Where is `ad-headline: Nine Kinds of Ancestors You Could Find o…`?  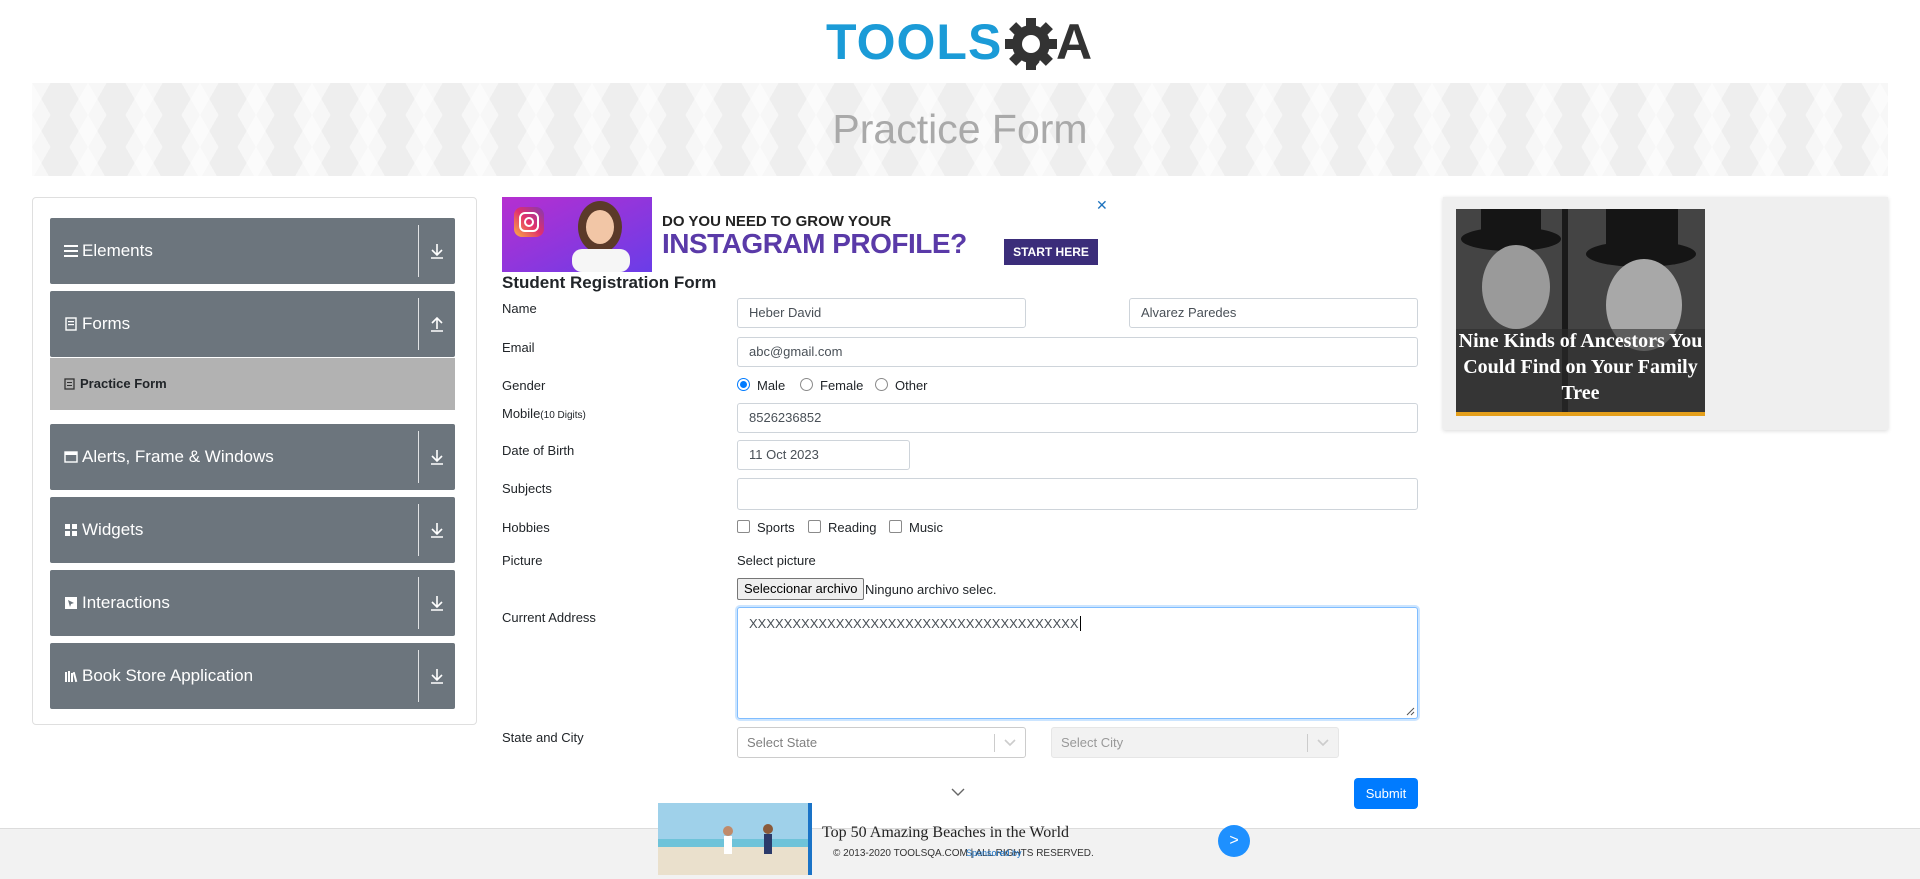
ad-headline: Nine Kinds of Ancestors You Could Find o… is located at coordinates (1580, 367).